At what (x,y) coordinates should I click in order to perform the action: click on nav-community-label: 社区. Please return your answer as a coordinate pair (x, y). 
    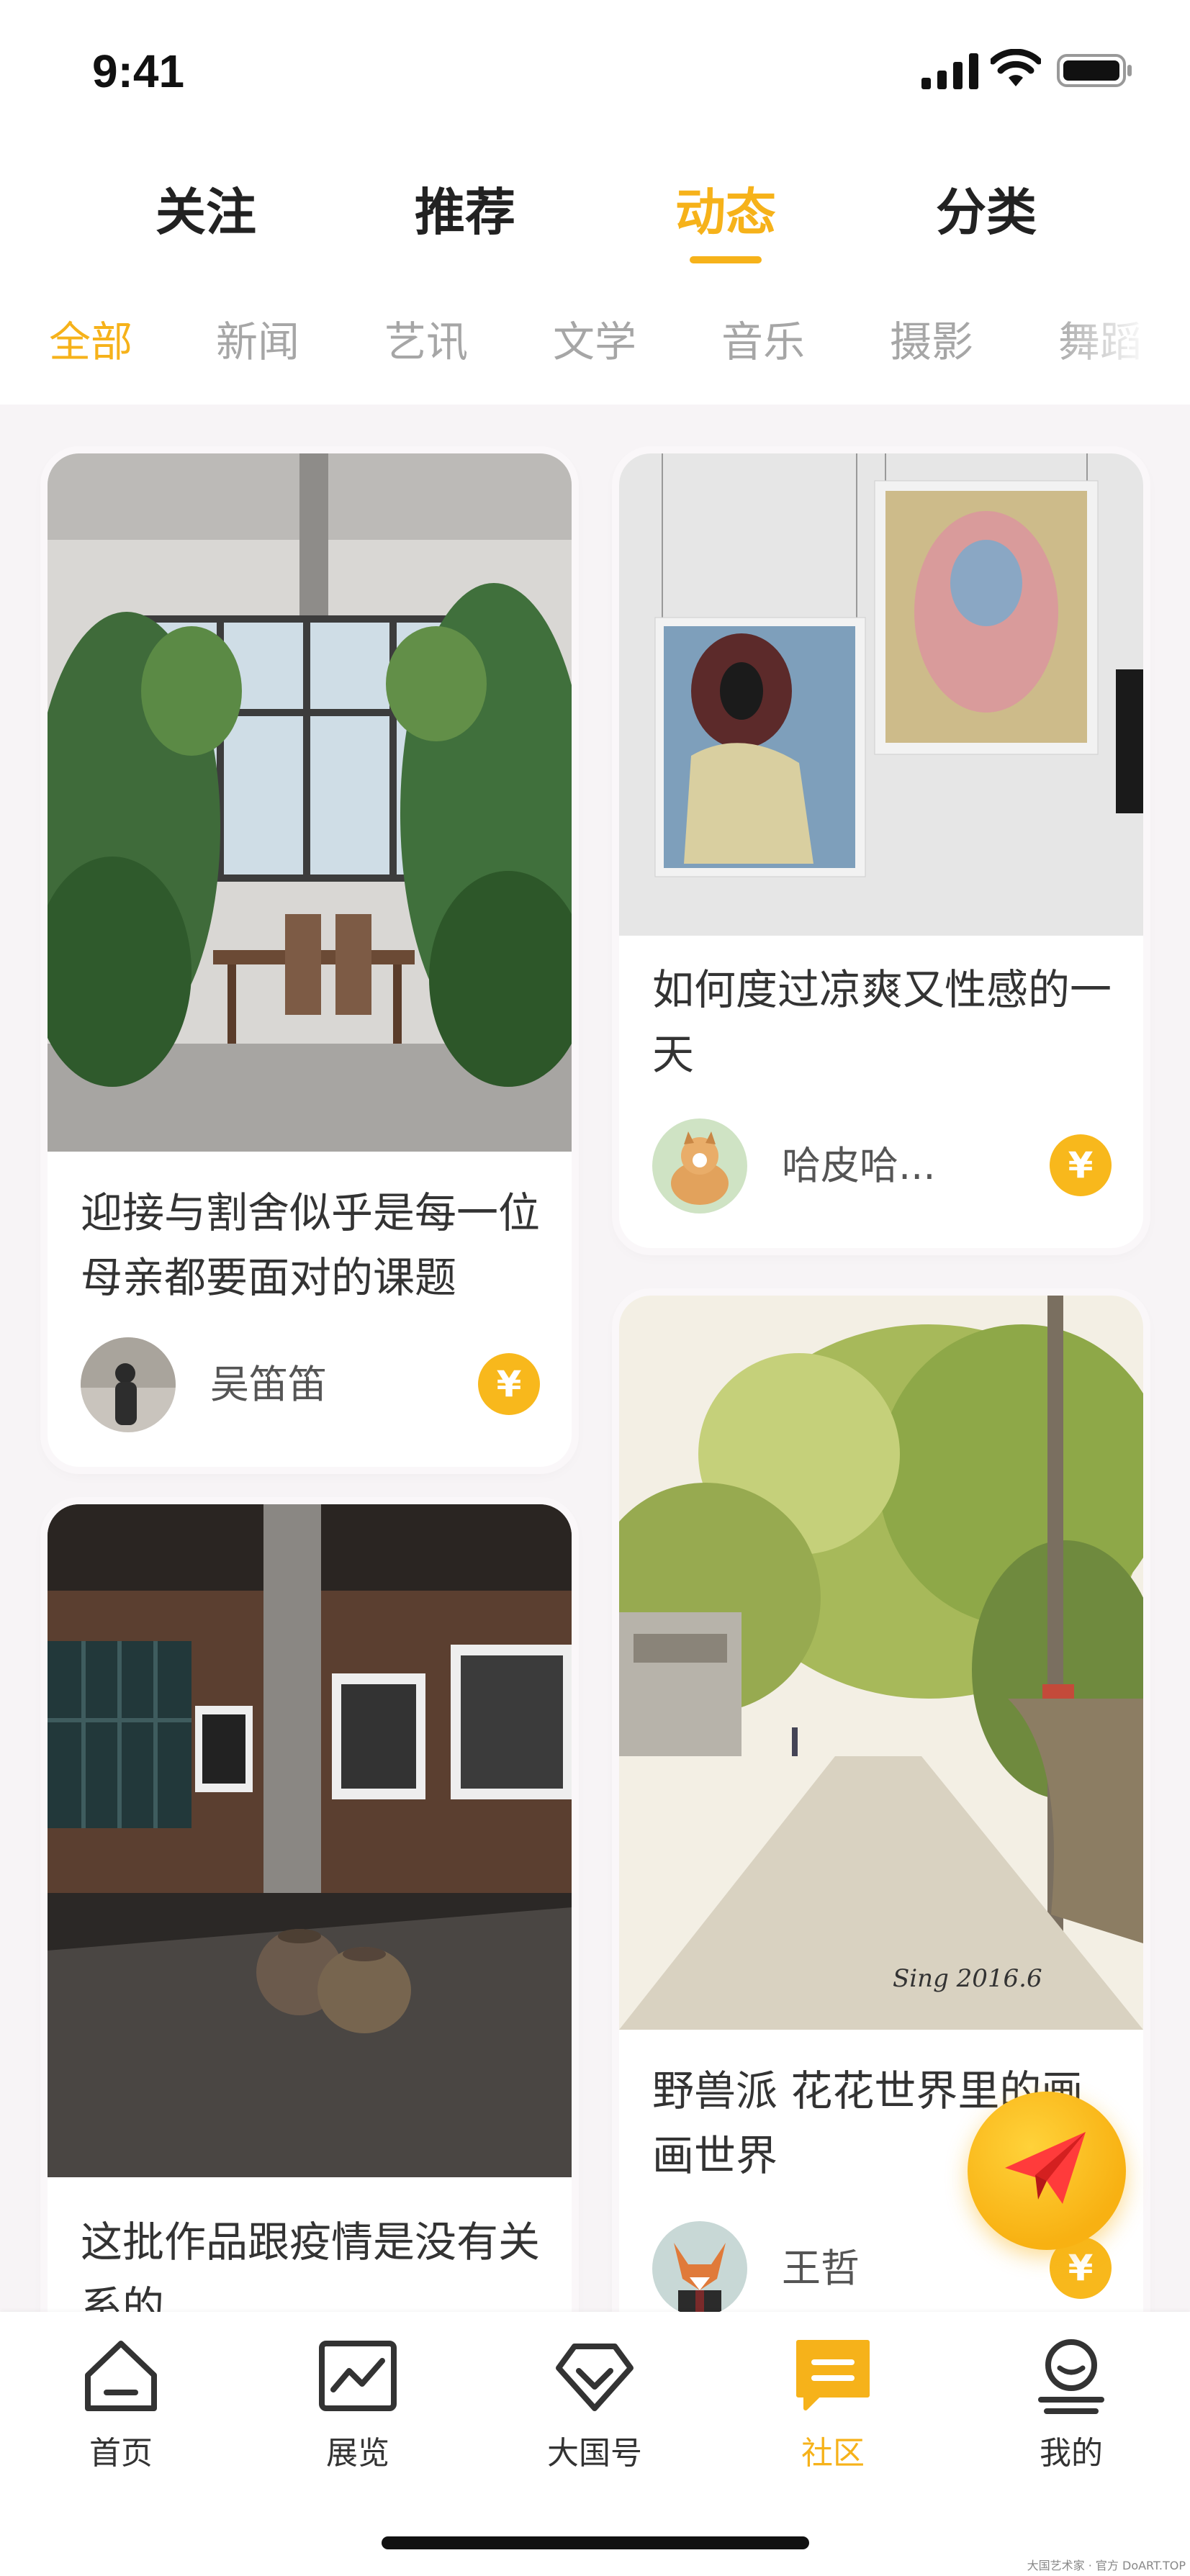
    Looking at the image, I should click on (833, 2453).